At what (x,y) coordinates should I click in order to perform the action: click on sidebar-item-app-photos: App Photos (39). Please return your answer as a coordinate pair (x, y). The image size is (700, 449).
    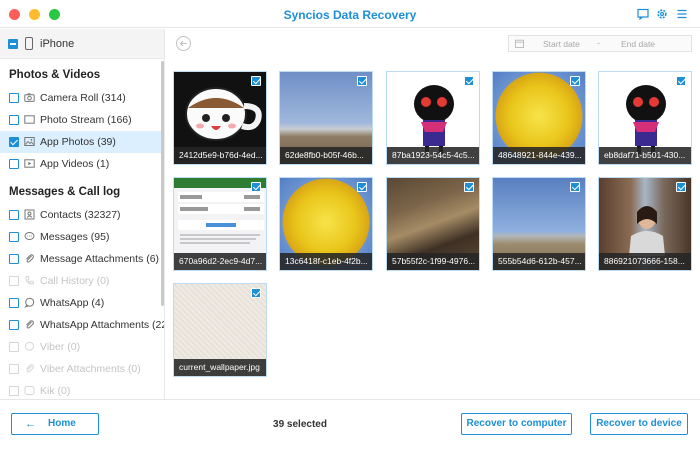
    Looking at the image, I should click on (81, 142).